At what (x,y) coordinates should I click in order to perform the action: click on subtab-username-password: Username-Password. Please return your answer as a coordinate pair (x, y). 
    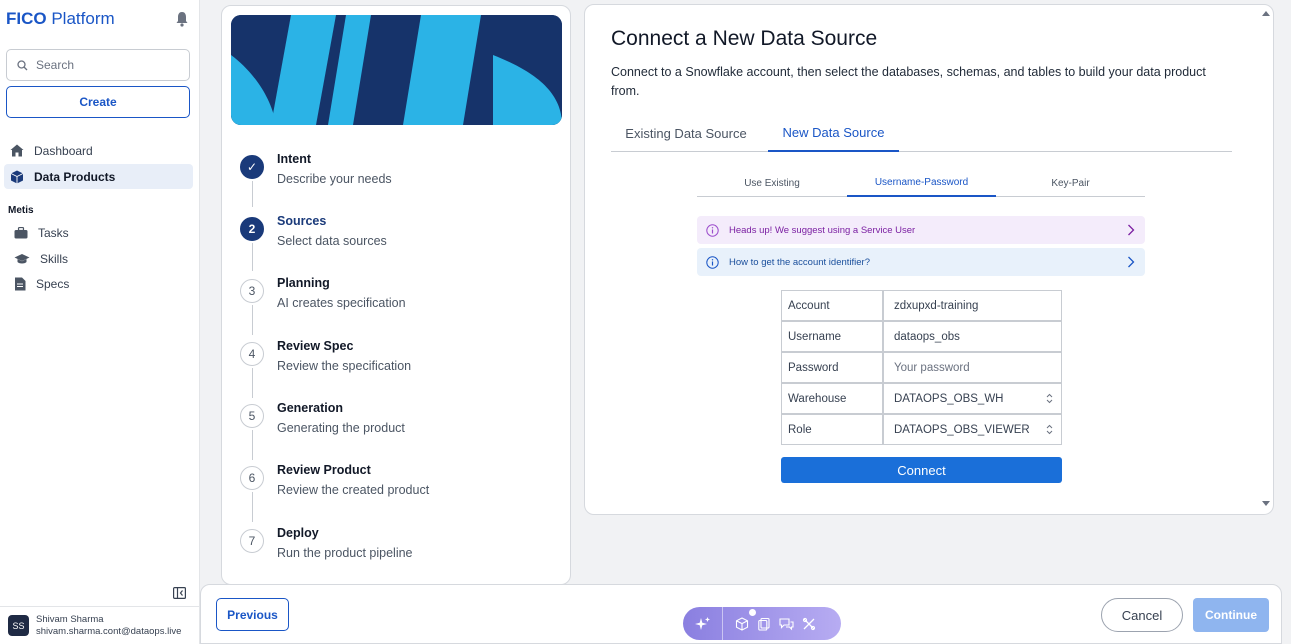
    Looking at the image, I should click on (921, 183).